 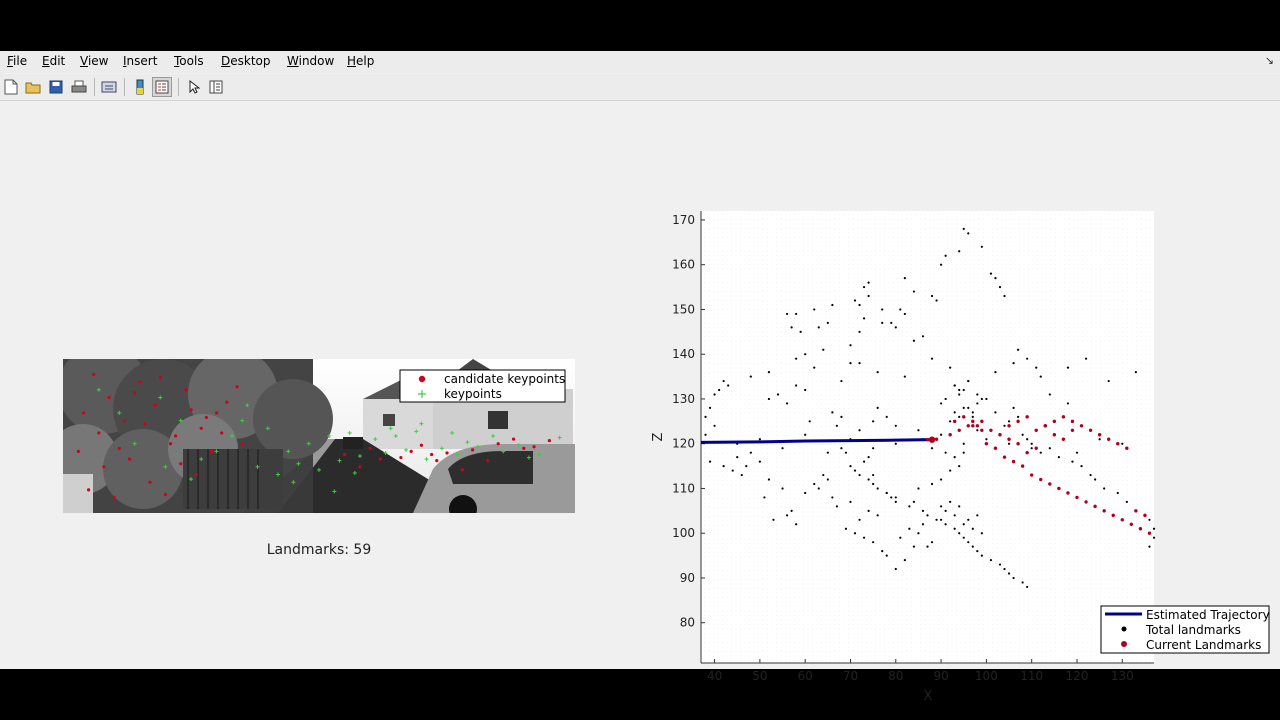 What do you see at coordinates (986, 676) in the screenshot?
I see `x-tick-label: 100` at bounding box center [986, 676].